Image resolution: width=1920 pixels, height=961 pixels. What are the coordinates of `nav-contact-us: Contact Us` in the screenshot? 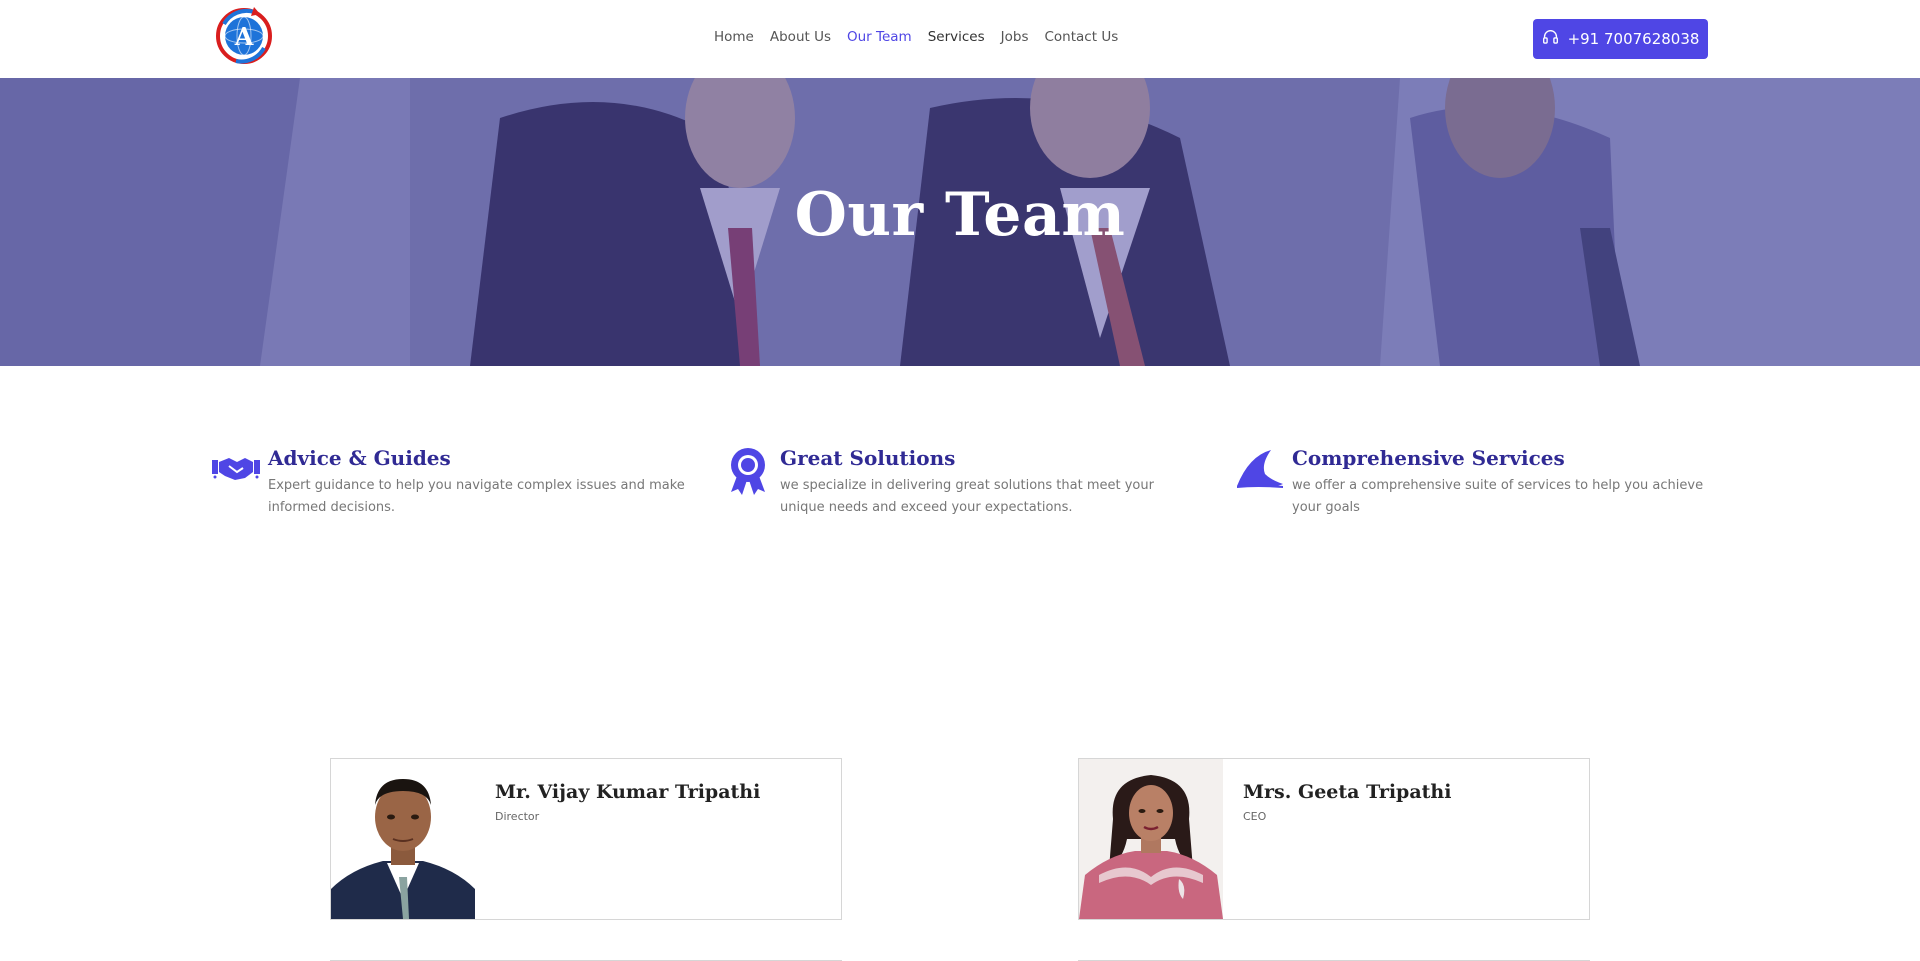 It's located at (1082, 37).